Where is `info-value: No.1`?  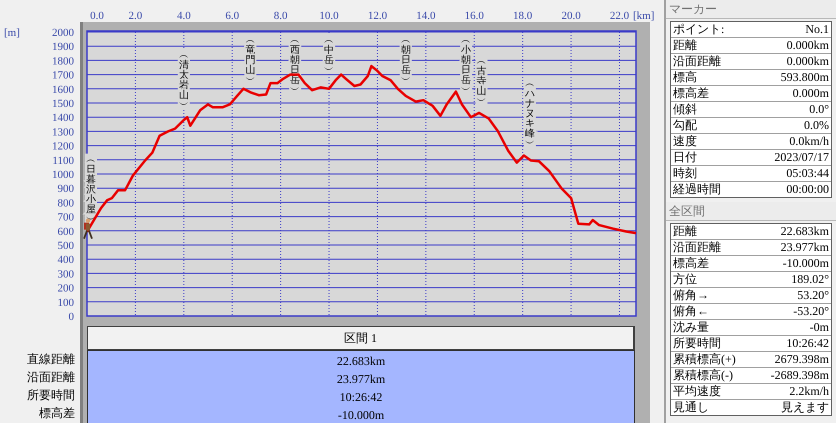 info-value: No.1 is located at coordinates (817, 29).